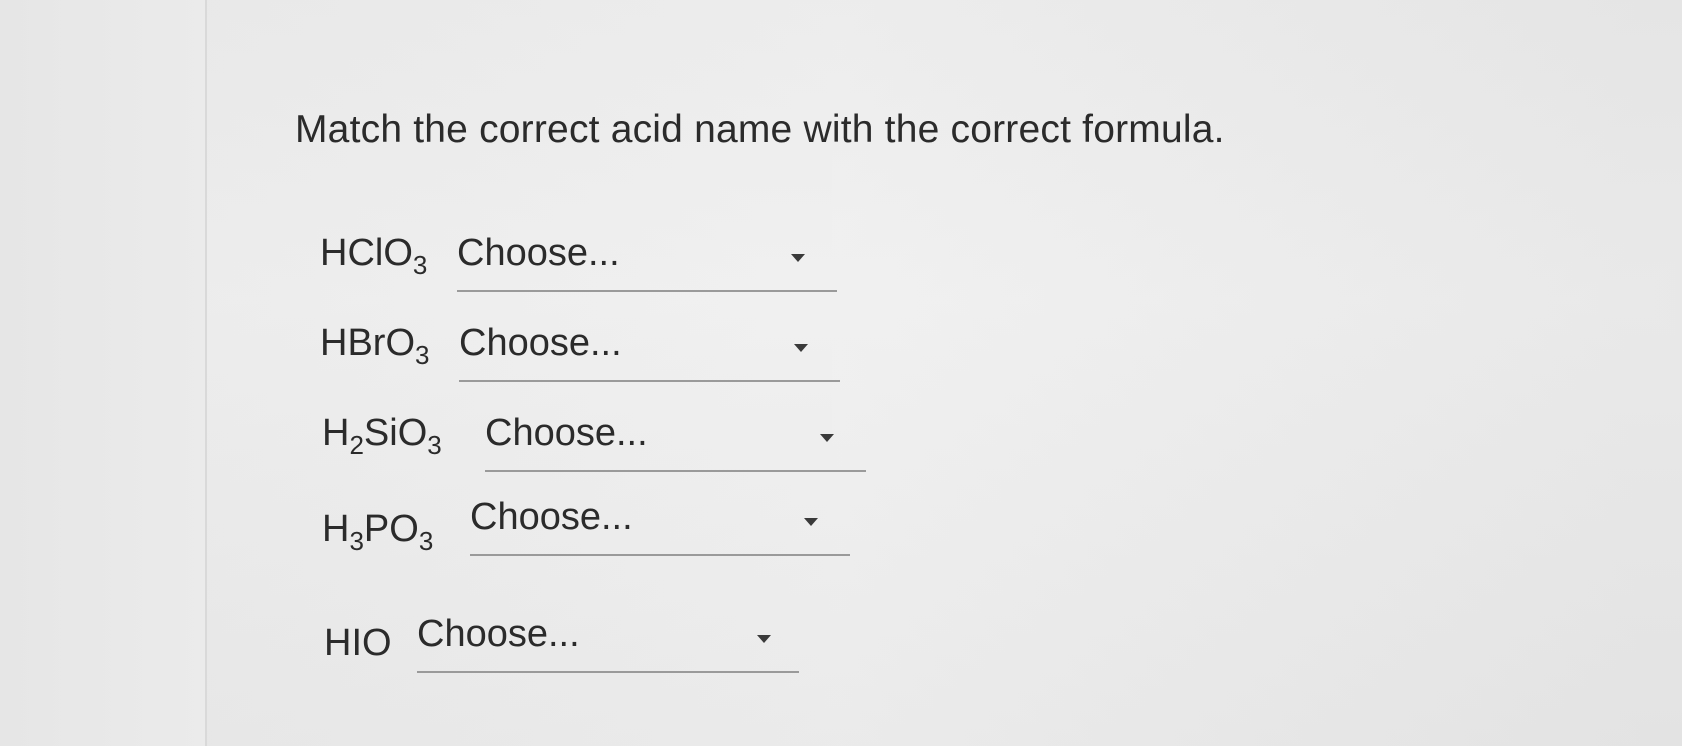 This screenshot has width=1682, height=746. What do you see at coordinates (374, 256) in the screenshot?
I see `formula-label: HClO3` at bounding box center [374, 256].